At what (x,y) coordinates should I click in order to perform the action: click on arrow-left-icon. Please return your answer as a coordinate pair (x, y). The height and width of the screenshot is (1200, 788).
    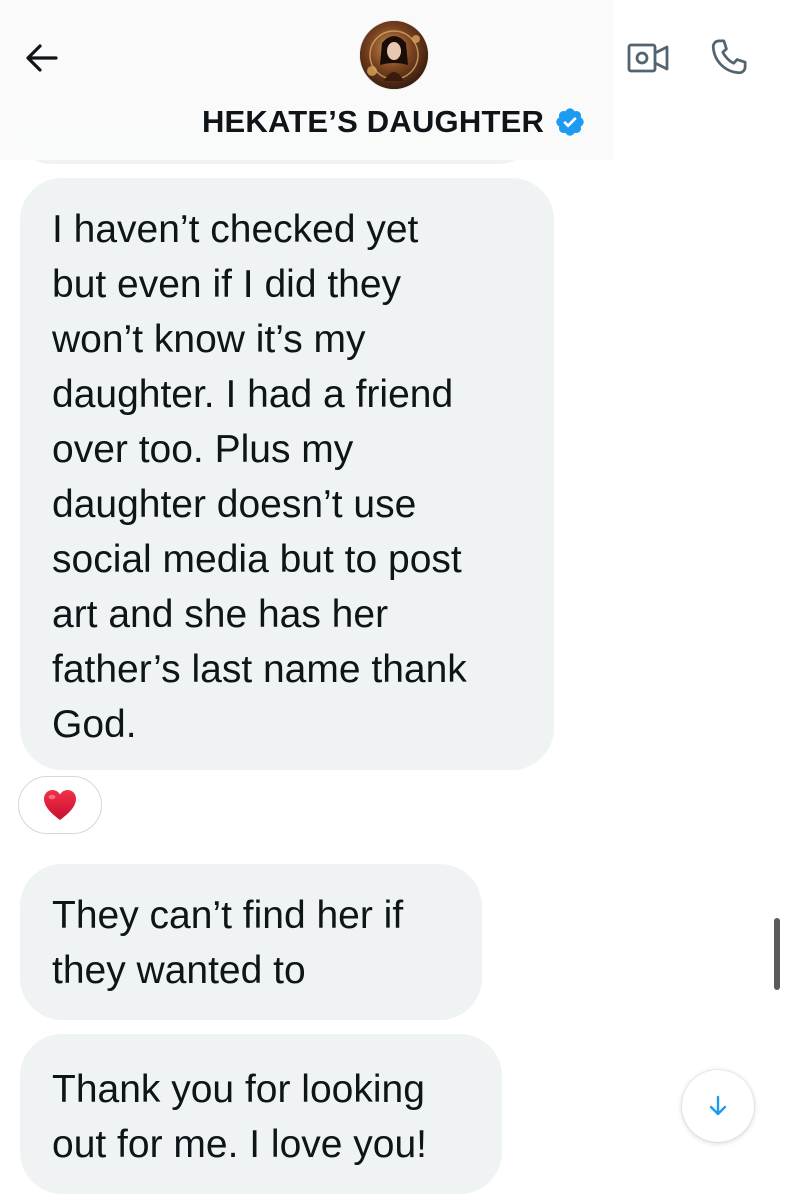
    Looking at the image, I should click on (42, 58).